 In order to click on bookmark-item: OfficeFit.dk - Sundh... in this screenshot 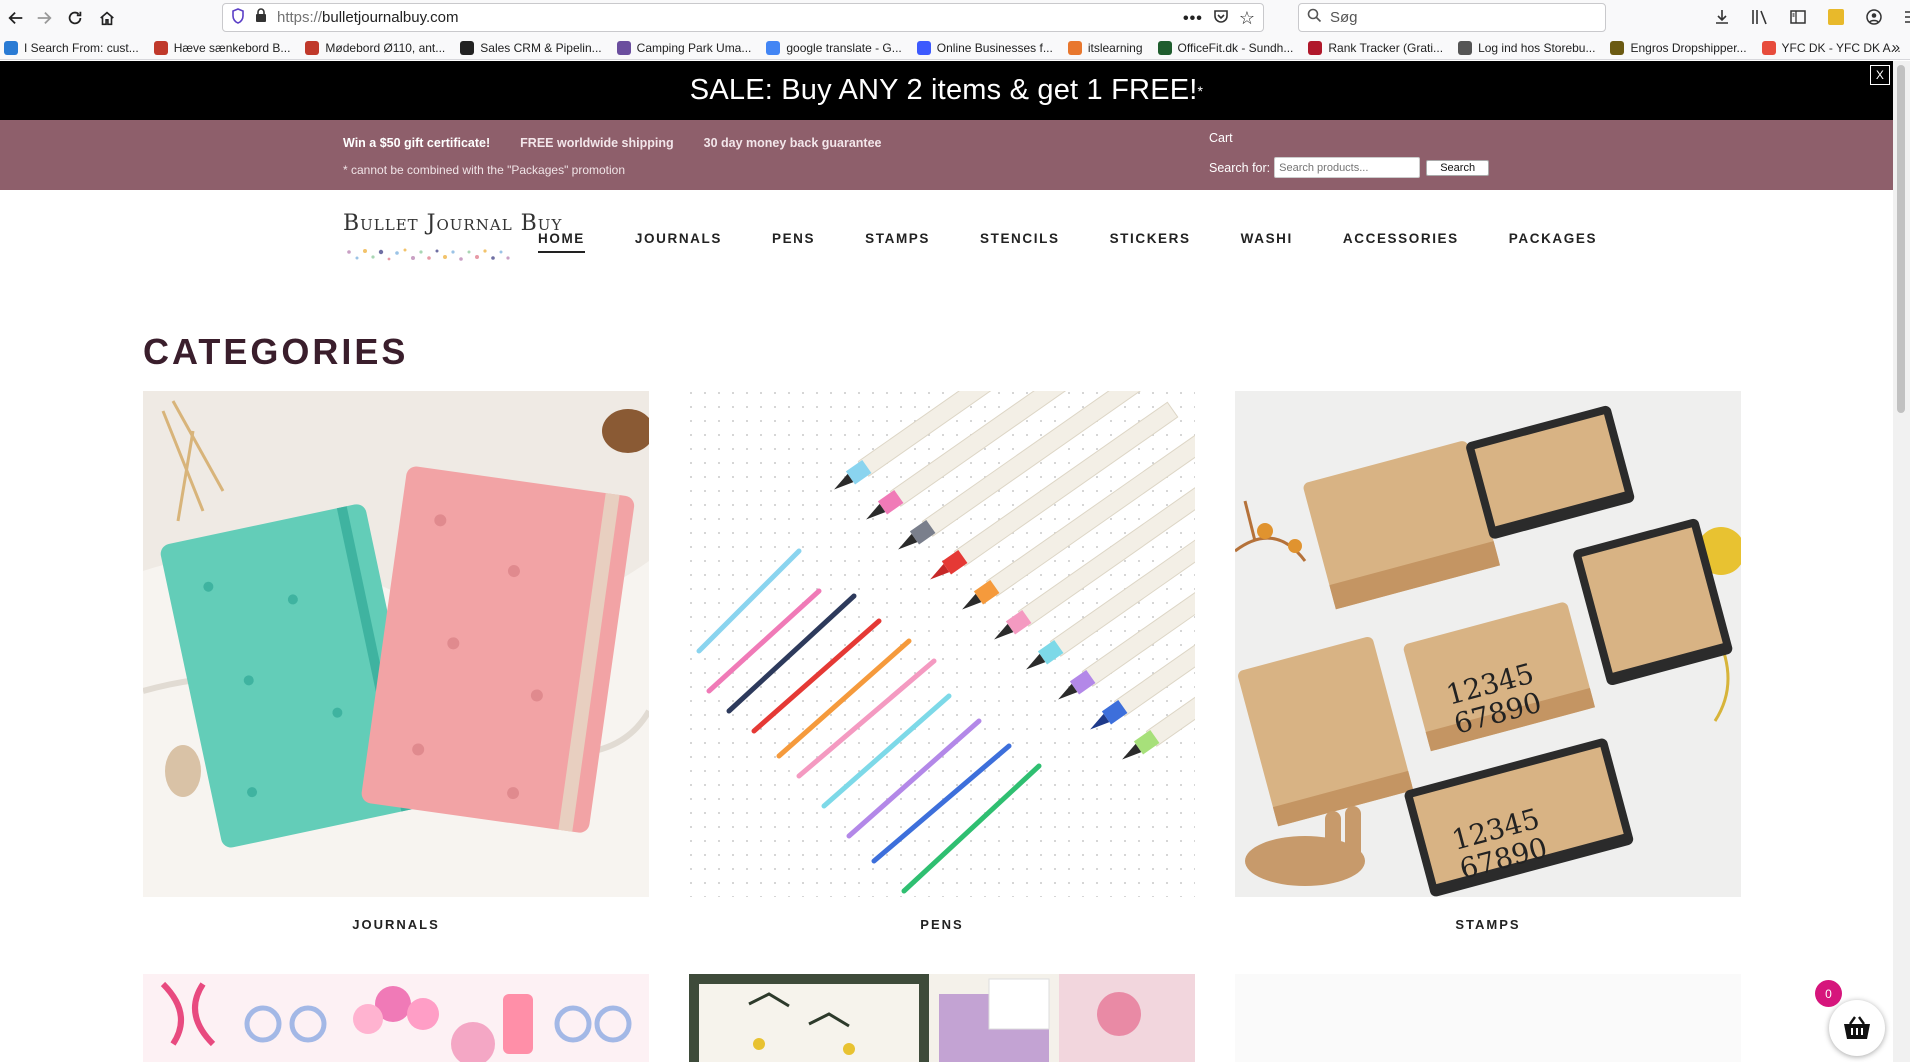, I will do `click(1225, 47)`.